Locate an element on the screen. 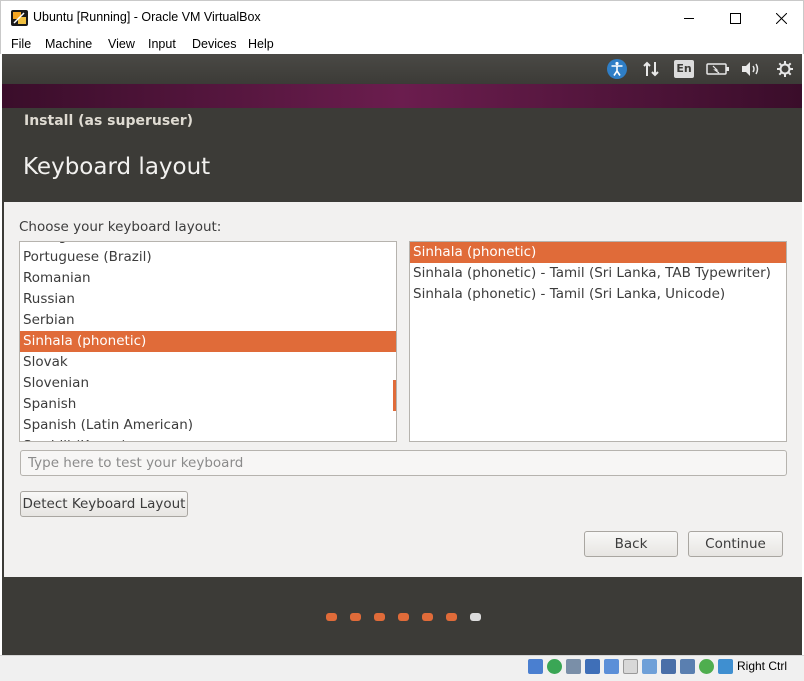 Image resolution: width=804 pixels, height=681 pixels. list-item: Slovenian is located at coordinates (208, 383).